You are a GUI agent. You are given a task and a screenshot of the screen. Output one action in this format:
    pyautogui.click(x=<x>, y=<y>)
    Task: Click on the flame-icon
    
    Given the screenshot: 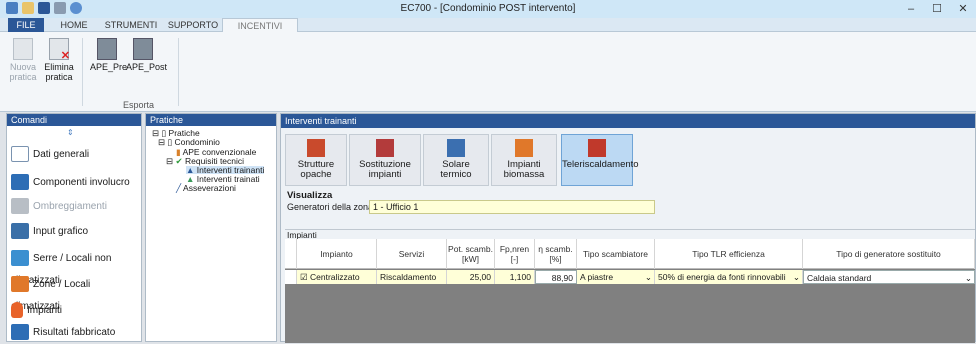 What is the action you would take?
    pyautogui.click(x=17, y=310)
    